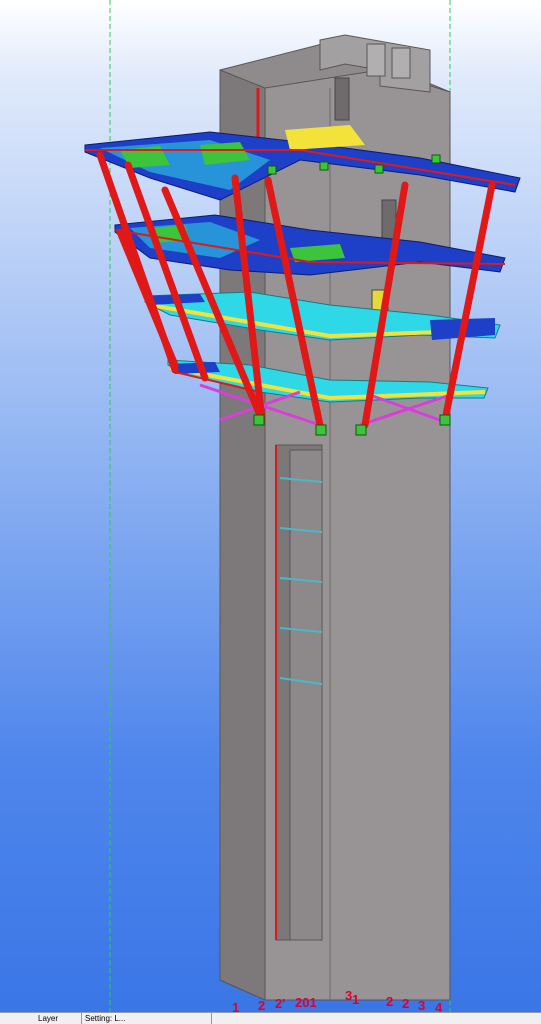 This screenshot has width=541, height=1024. Describe the element at coordinates (421, 1005) in the screenshot. I see `grid-label: 3` at that location.